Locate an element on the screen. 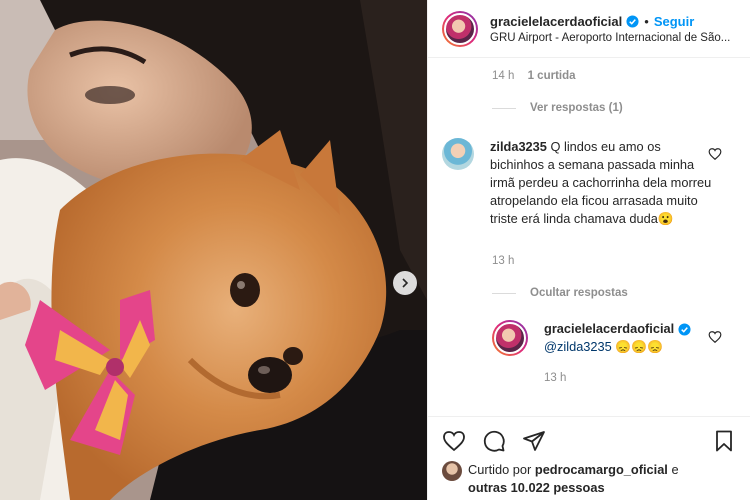 The image size is (750, 500). next-image-button is located at coordinates (405, 283).